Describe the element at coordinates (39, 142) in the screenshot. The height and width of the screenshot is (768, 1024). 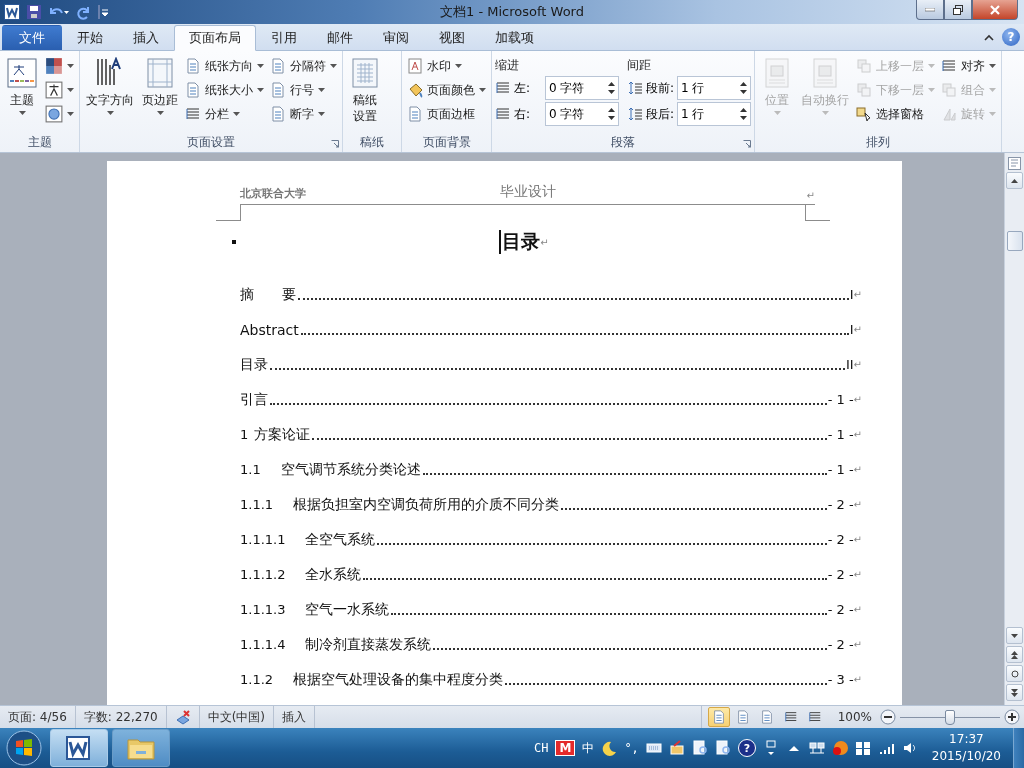
I see `group-label: 主题` at that location.